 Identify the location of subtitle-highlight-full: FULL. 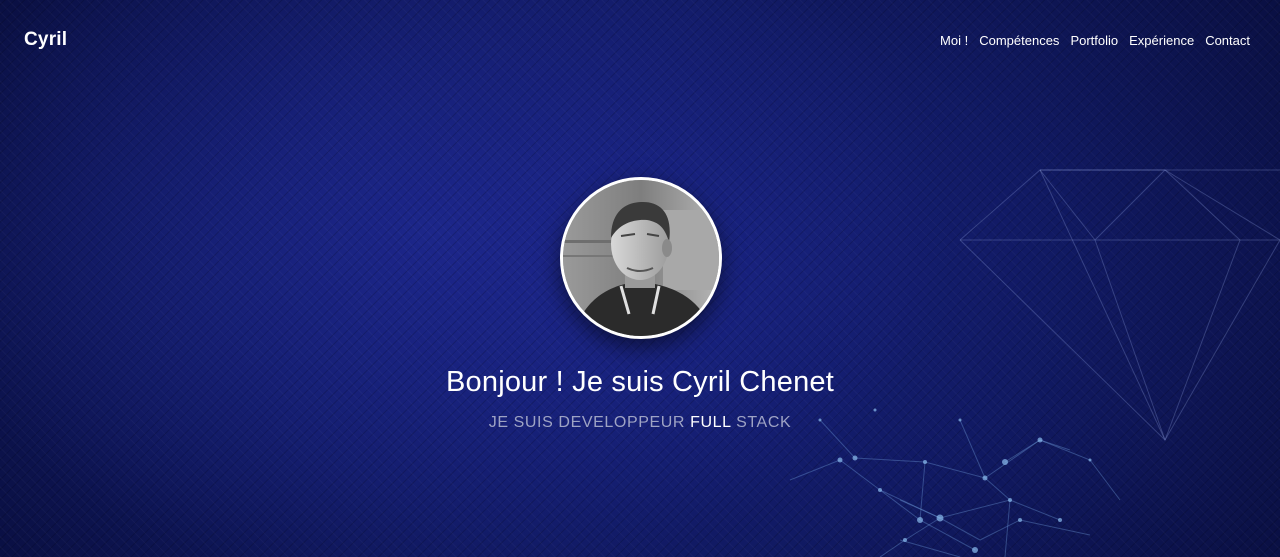
(711, 422).